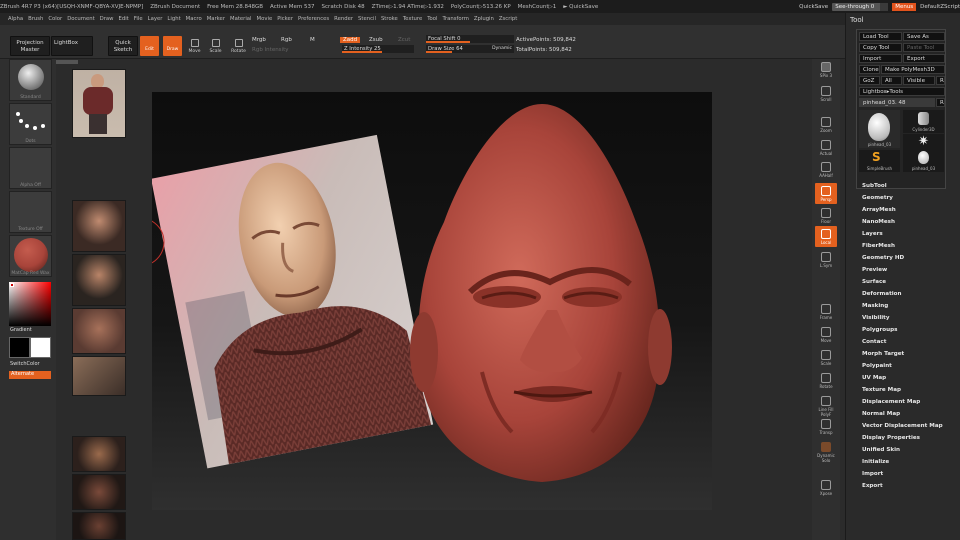 The image size is (960, 540). I want to click on menu-stroke: Stroke, so click(389, 19).